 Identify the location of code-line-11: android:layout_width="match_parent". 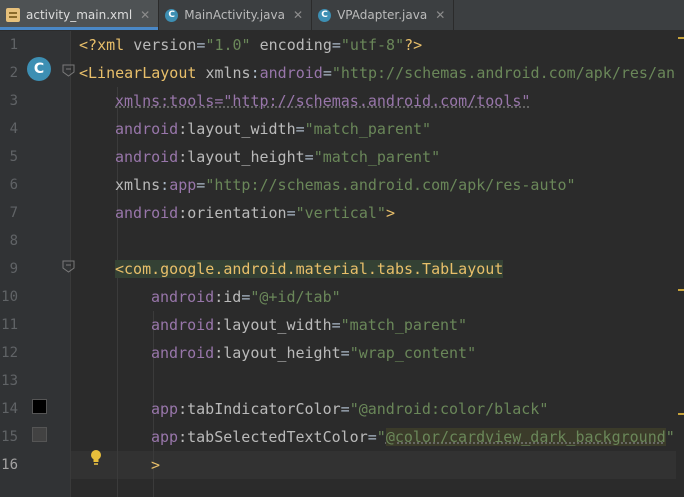
(309, 325).